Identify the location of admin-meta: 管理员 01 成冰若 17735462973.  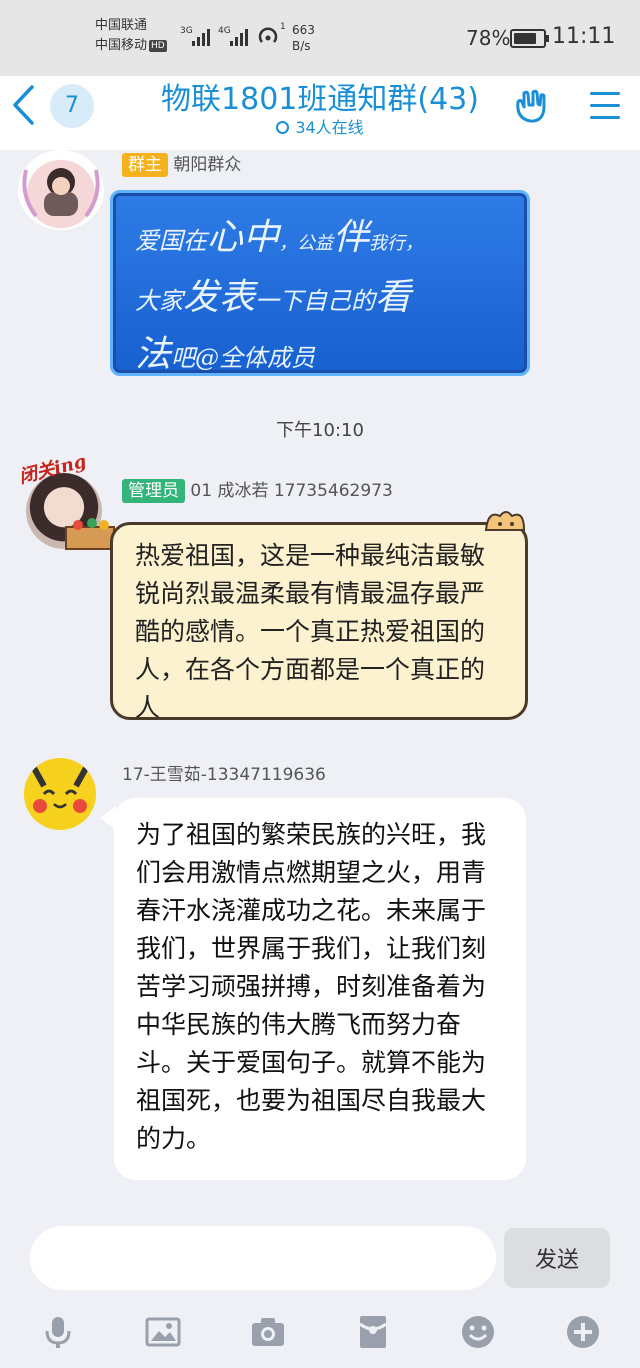
(257, 489).